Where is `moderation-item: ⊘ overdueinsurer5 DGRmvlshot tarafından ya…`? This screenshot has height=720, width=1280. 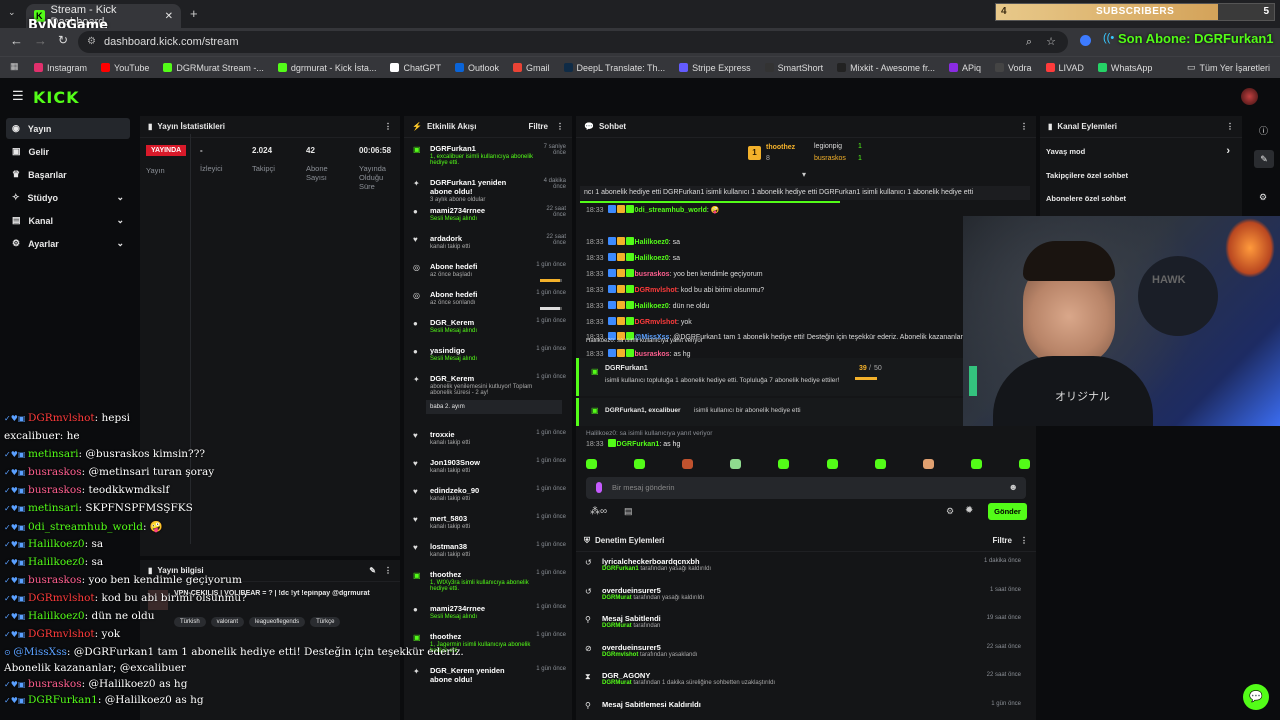 moderation-item: ⊘ overdueinsurer5 DGRmvlshot tarafından ya… is located at coordinates (803, 650).